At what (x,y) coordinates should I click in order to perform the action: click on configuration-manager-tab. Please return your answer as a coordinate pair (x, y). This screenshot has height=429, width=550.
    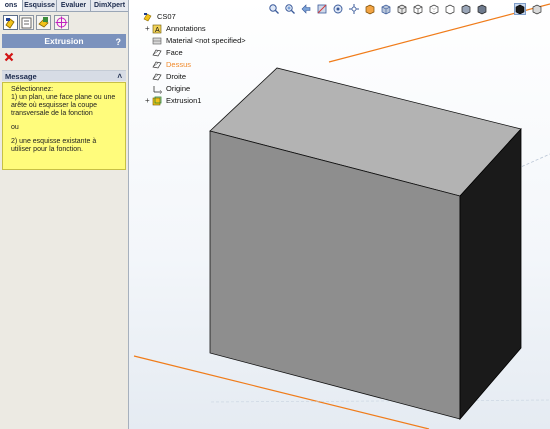
    Looking at the image, I should click on (43, 22).